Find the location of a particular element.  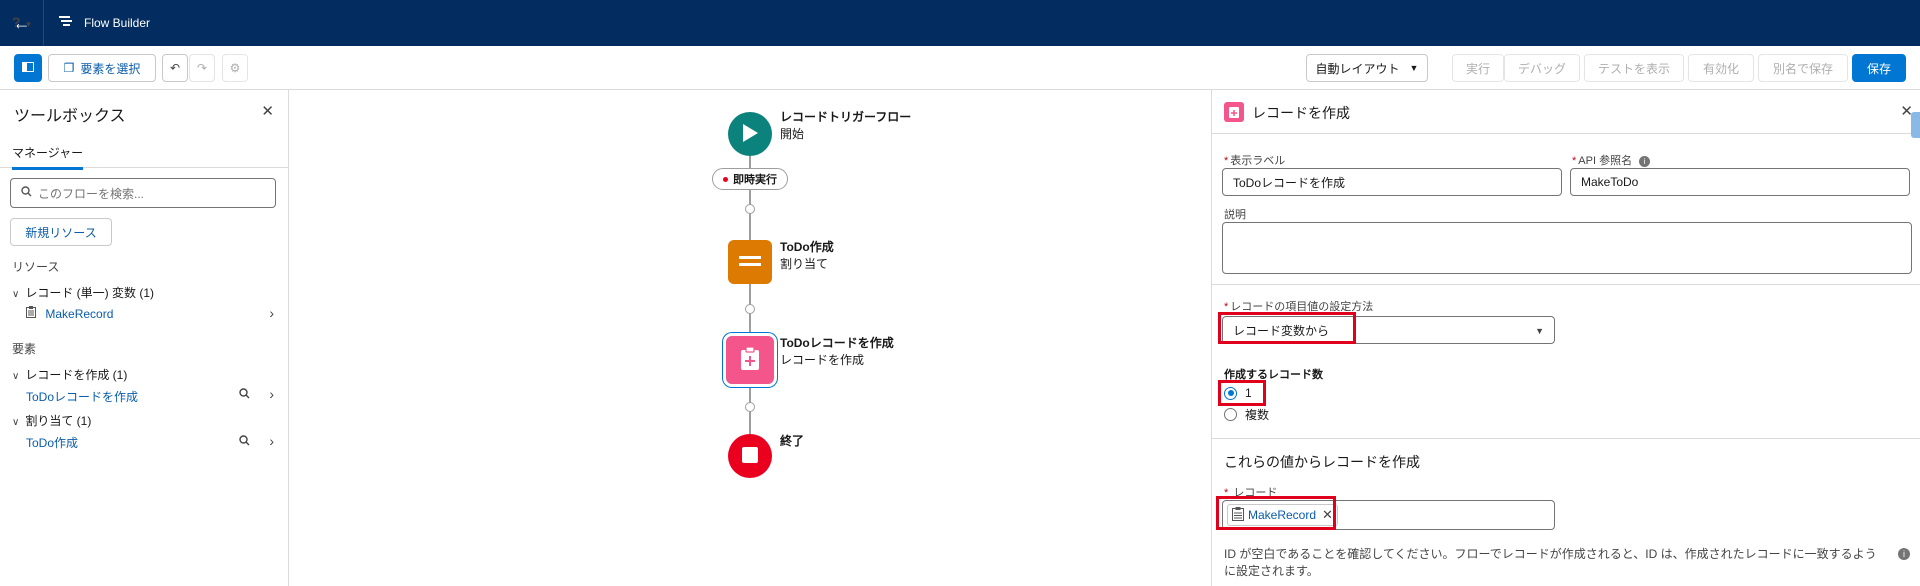

flow-settings-button: ⚙ is located at coordinates (235, 68).